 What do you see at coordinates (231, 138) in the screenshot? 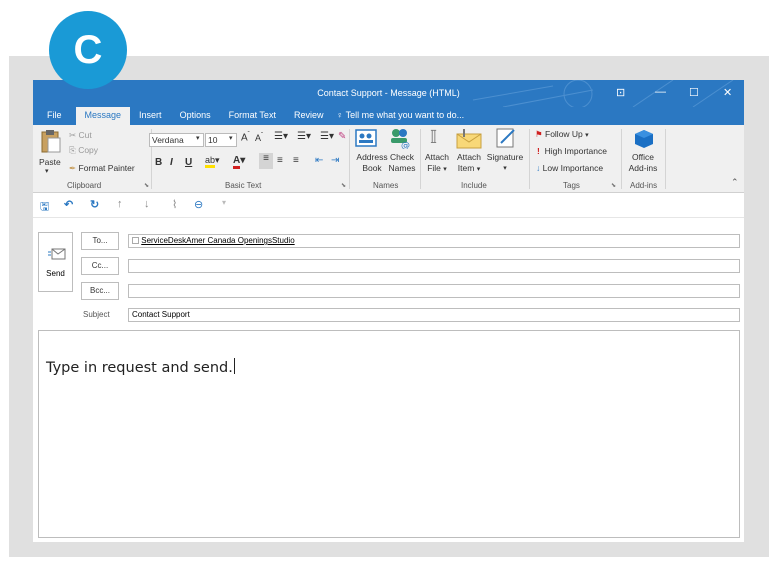
I see `size-dropdown-icon: ▾` at bounding box center [231, 138].